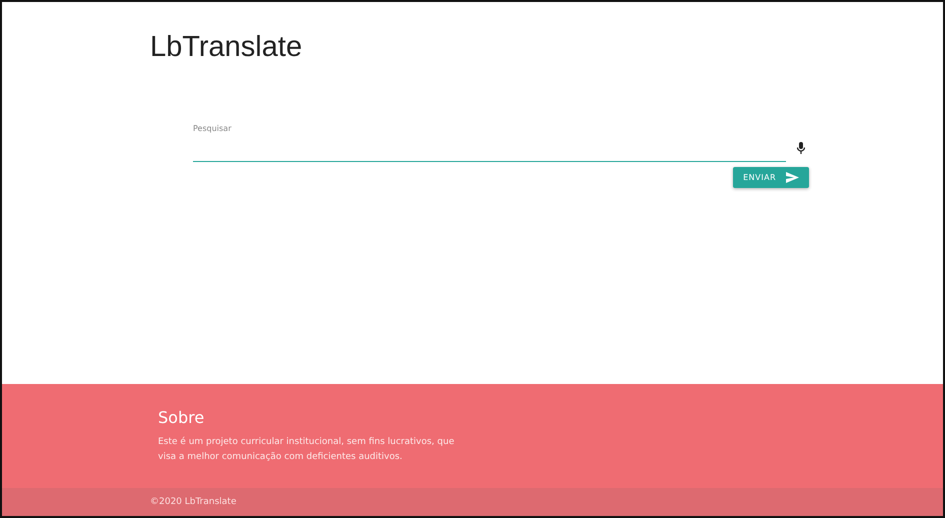 The width and height of the screenshot is (945, 518). What do you see at coordinates (182, 417) in the screenshot?
I see `footer-heading: Sobre` at bounding box center [182, 417].